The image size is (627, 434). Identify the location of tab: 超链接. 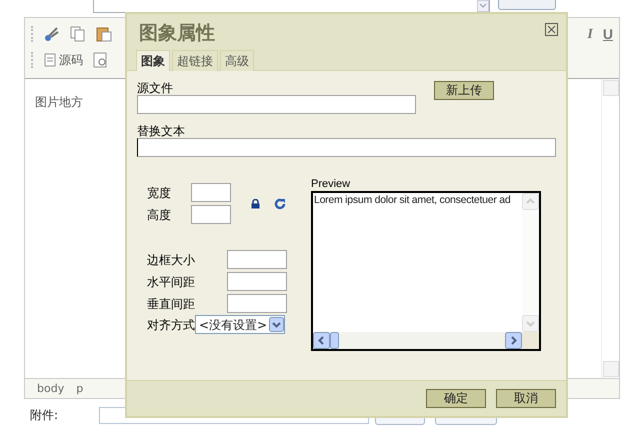
(195, 60).